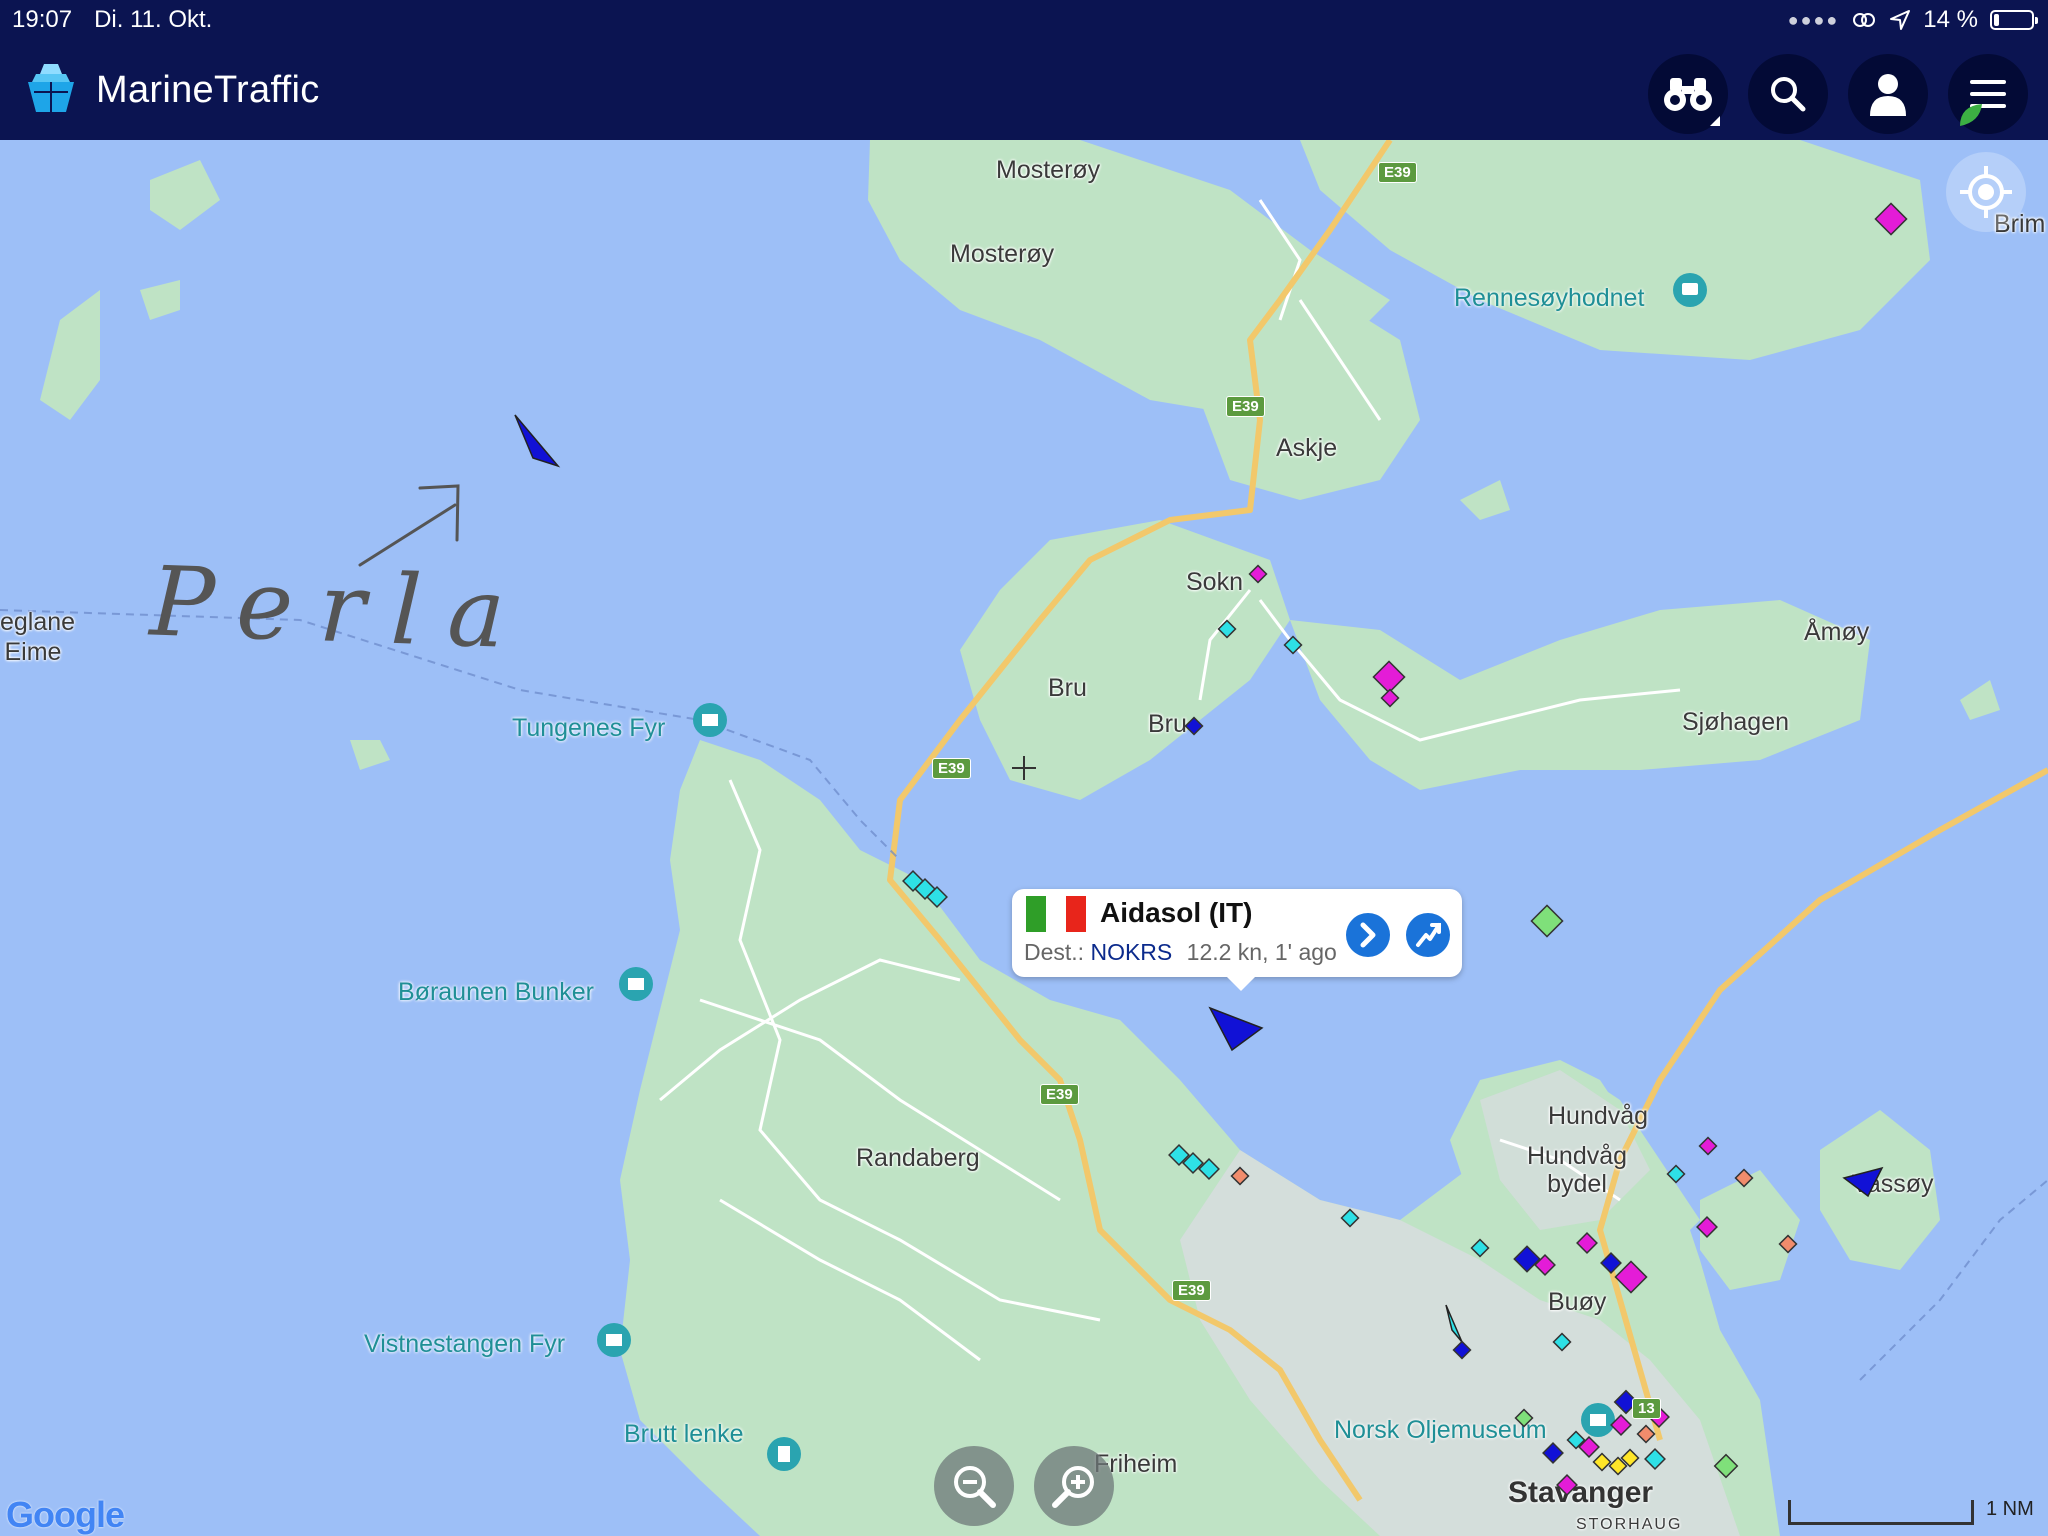 The height and width of the screenshot is (1536, 2048). I want to click on my-location-button, so click(1986, 192).